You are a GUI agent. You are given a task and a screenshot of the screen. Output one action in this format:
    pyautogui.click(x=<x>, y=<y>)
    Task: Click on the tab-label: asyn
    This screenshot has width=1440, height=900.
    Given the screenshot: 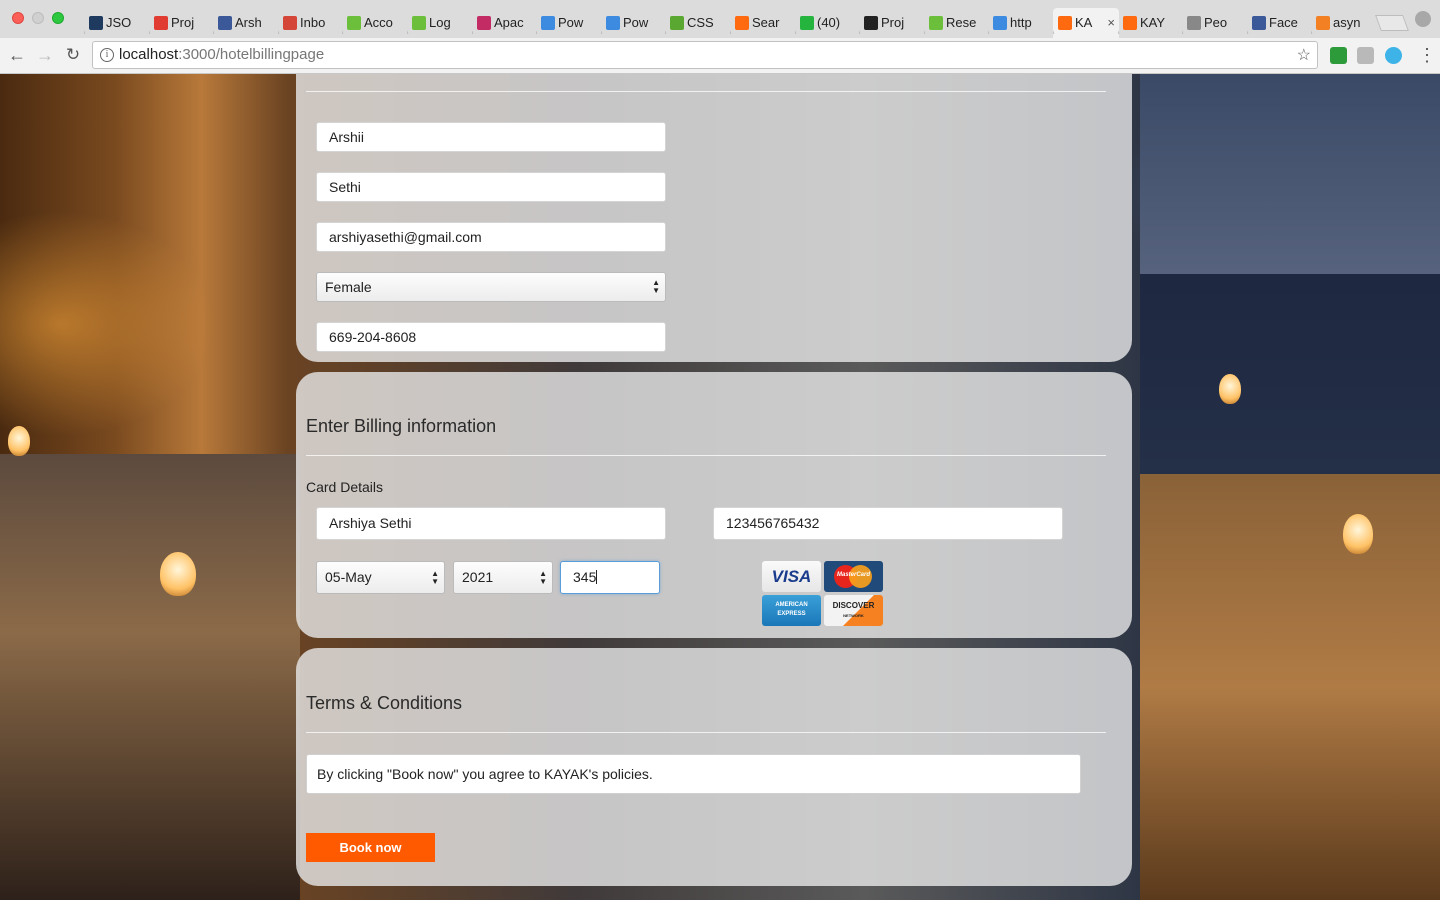 What is the action you would take?
    pyautogui.click(x=1347, y=22)
    